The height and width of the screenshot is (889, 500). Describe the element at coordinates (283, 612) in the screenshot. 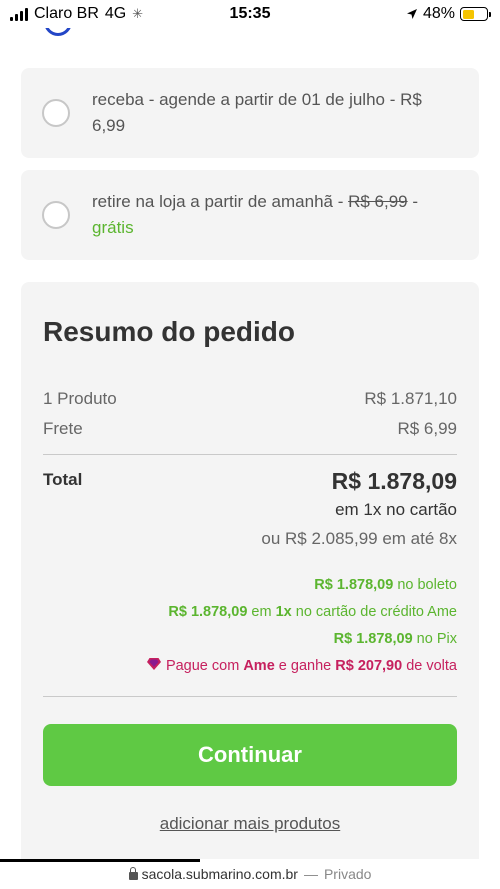

I see `card-times: 1x` at that location.